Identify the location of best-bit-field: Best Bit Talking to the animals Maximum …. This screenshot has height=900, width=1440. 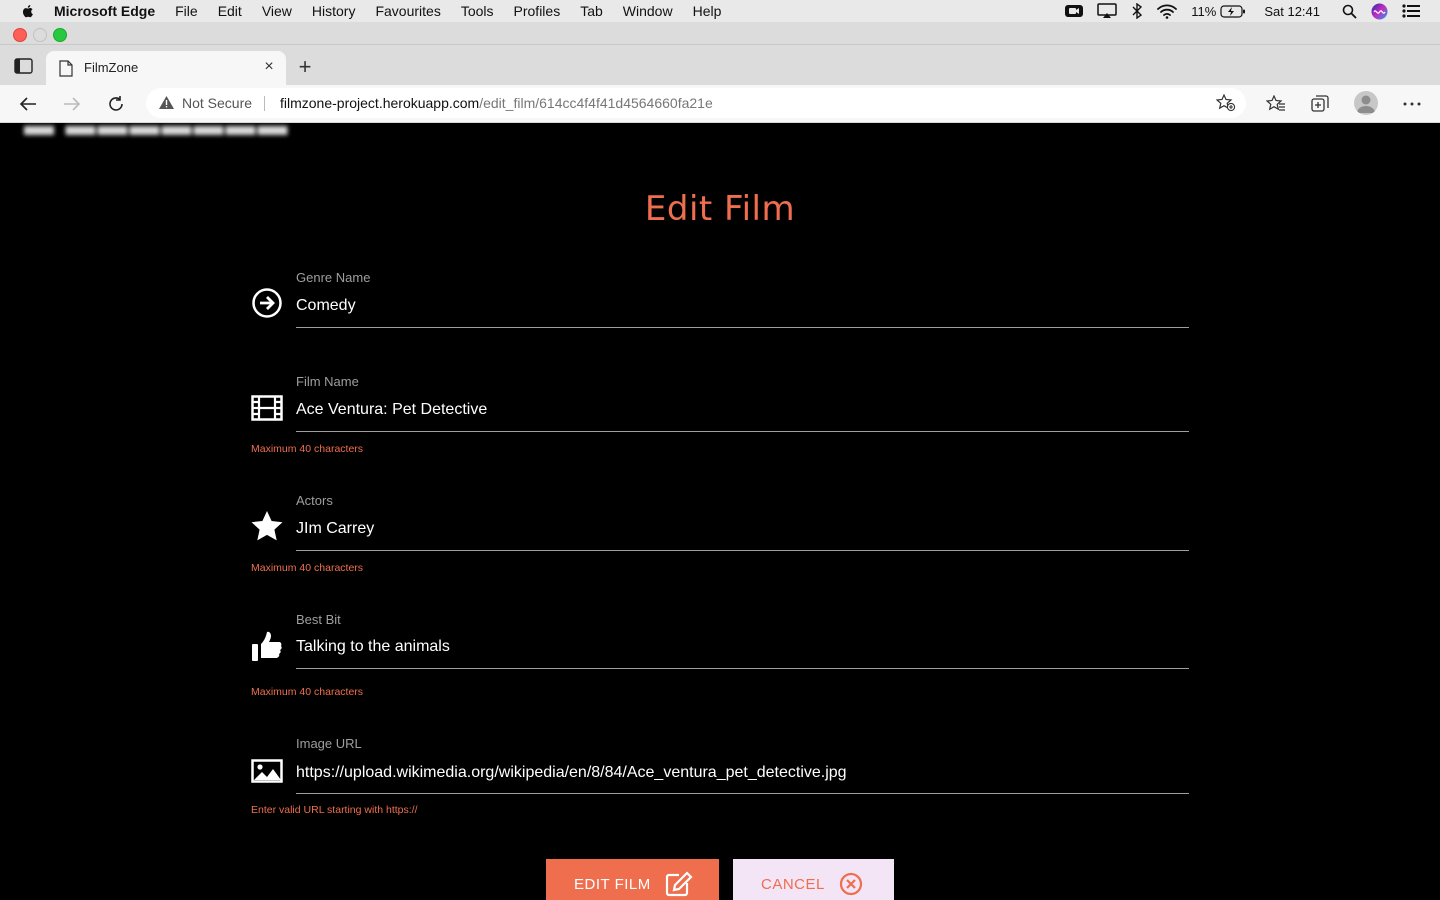
(720, 656).